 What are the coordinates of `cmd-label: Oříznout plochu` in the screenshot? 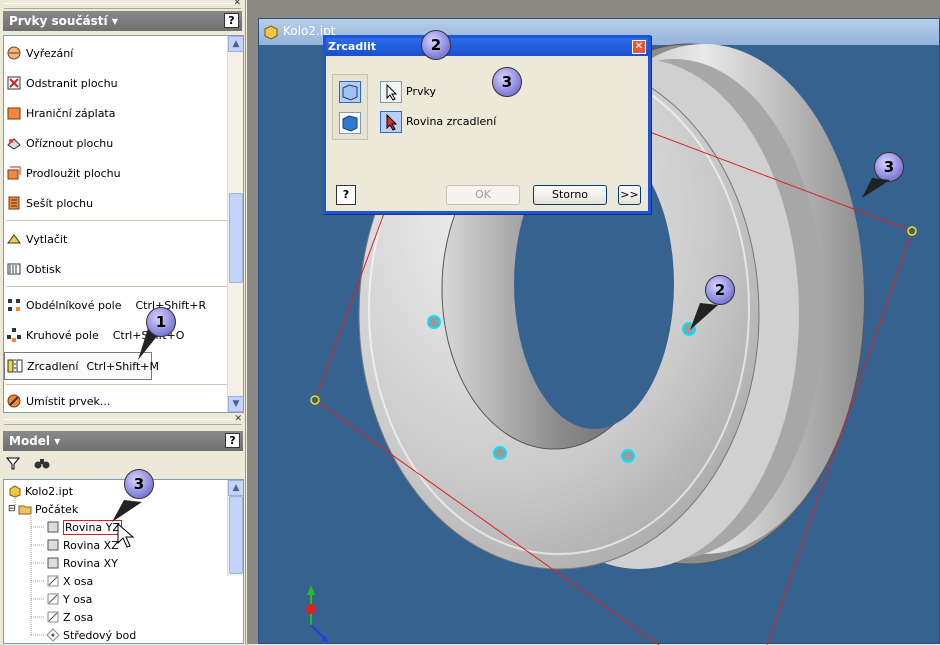 It's located at (70, 143).